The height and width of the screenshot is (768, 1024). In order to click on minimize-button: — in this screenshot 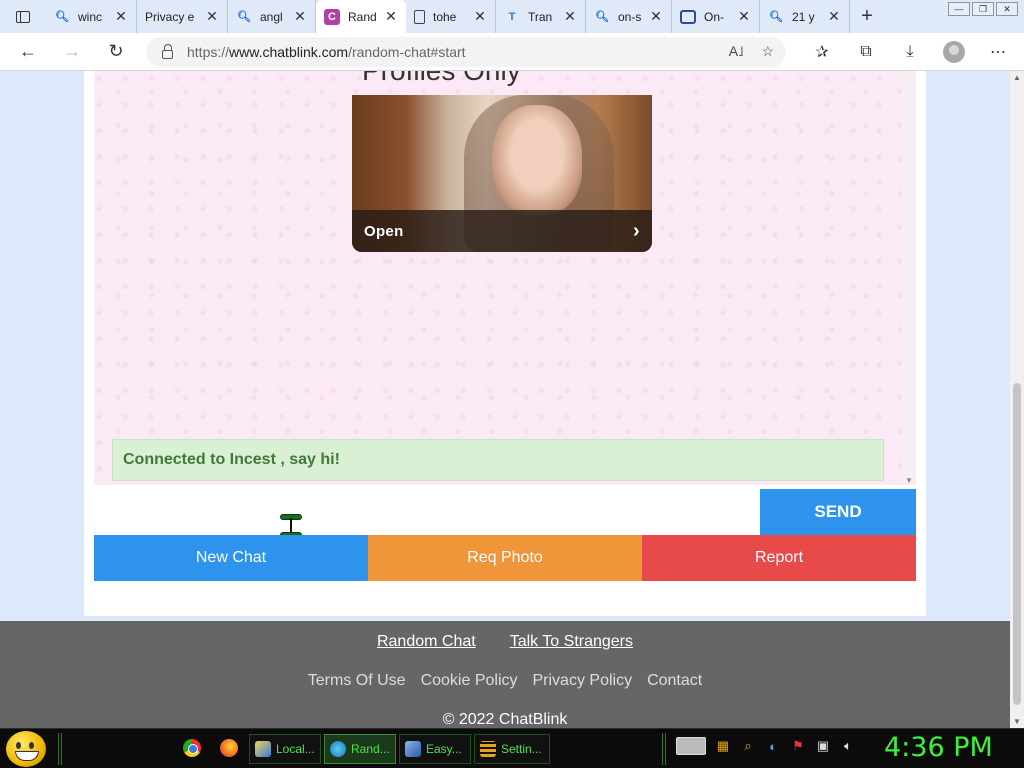, I will do `click(959, 9)`.